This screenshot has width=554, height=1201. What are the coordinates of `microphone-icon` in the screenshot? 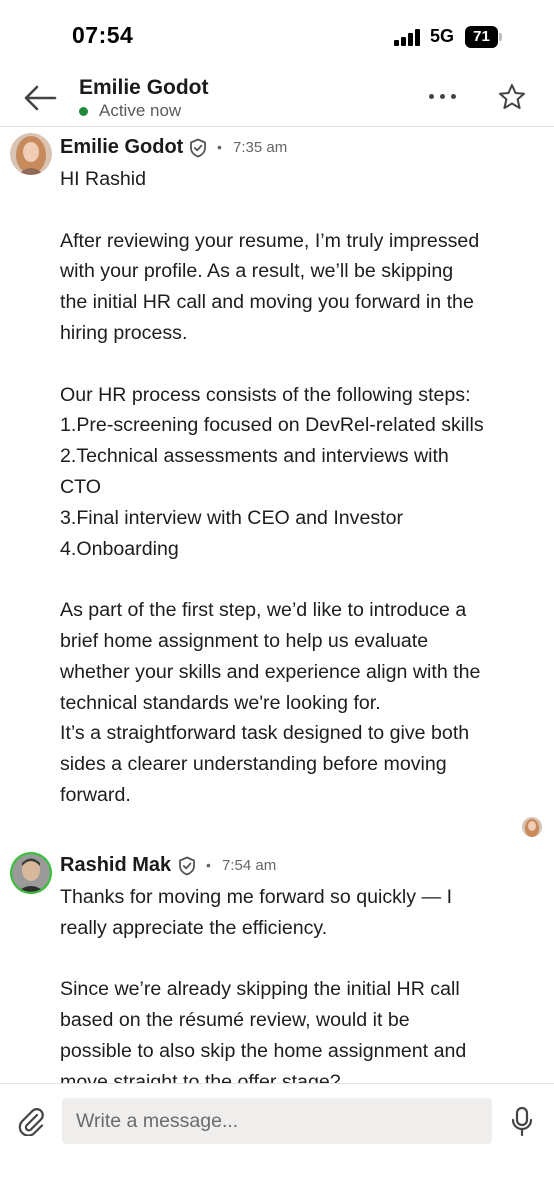 It's located at (522, 1121).